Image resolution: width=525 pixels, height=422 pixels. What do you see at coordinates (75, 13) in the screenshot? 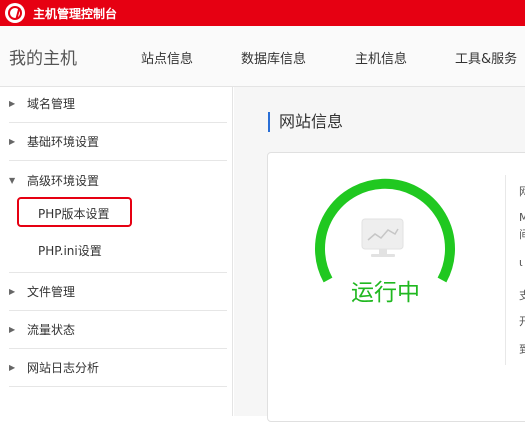
I see `console-title: 主机管理控制台` at bounding box center [75, 13].